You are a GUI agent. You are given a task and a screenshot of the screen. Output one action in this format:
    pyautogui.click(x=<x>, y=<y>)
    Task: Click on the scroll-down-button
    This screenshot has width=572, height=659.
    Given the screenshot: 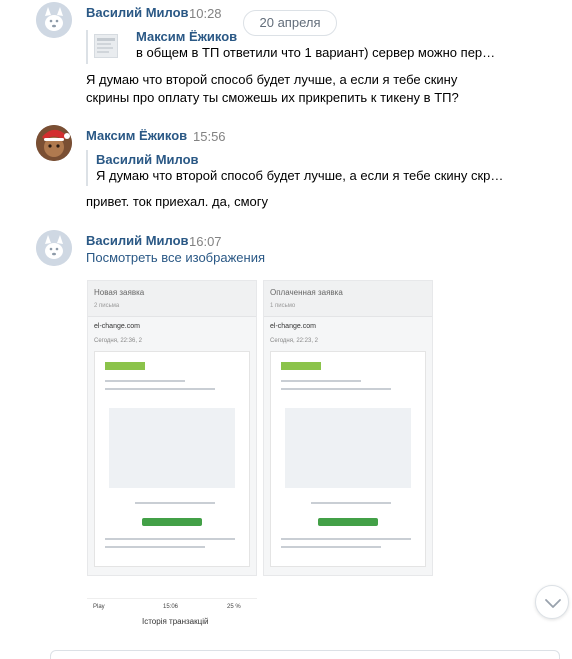 What is the action you would take?
    pyautogui.click(x=552, y=602)
    